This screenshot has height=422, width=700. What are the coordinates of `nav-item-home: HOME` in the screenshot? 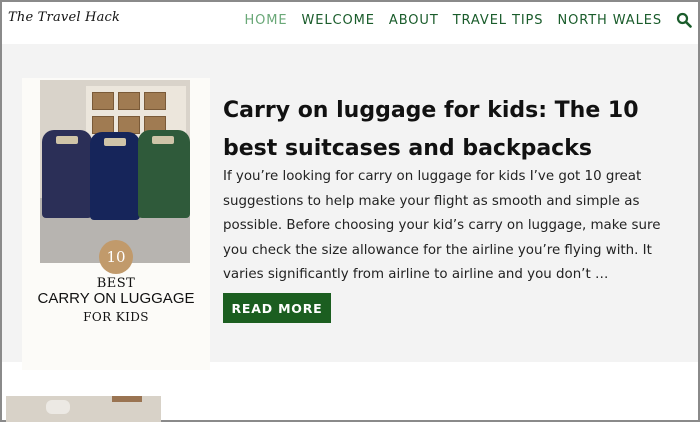 It's located at (266, 20).